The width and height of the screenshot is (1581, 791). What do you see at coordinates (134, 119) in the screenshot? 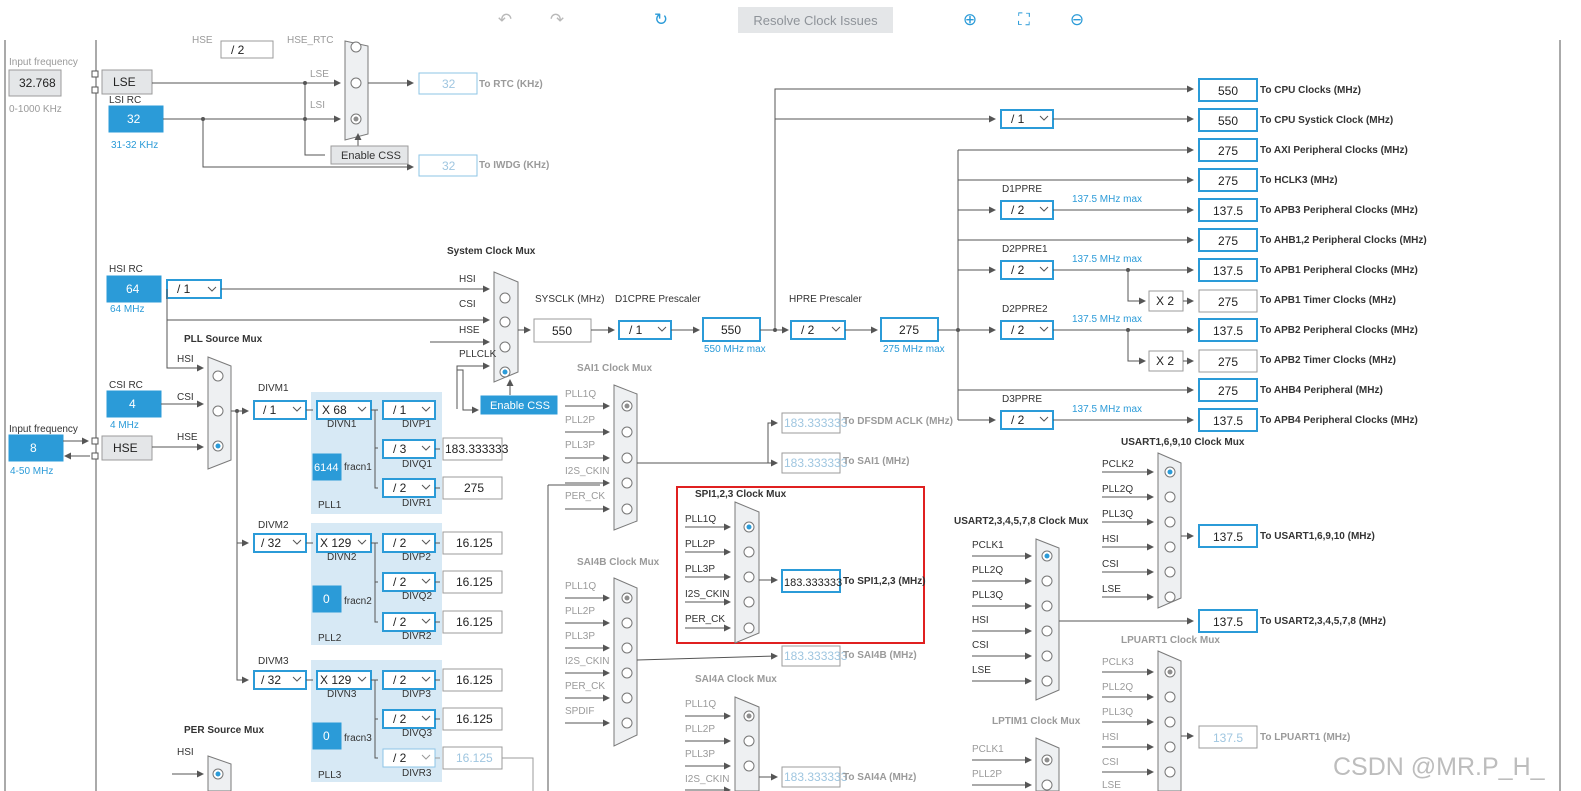
I see `lsi-value: 32` at bounding box center [134, 119].